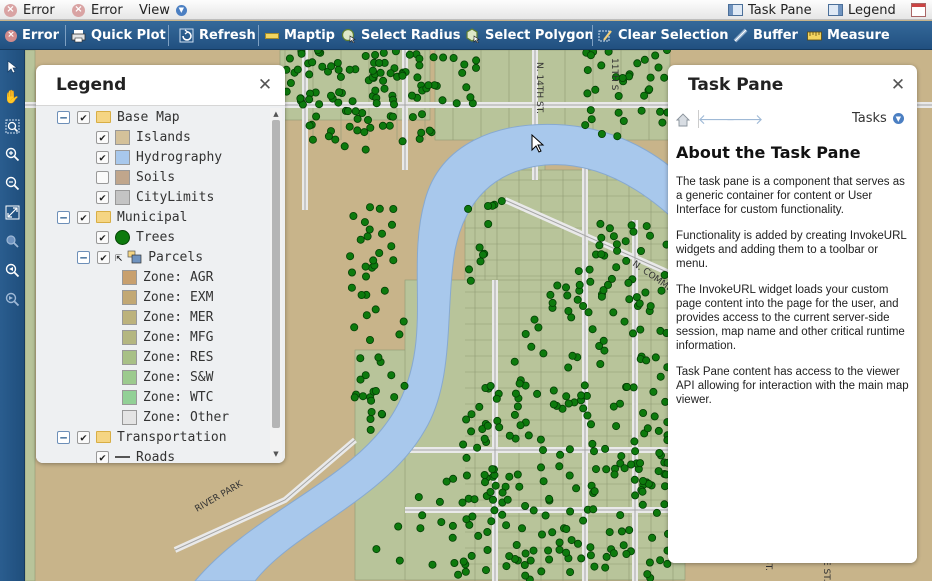  I want to click on error-button: × Error, so click(32, 35).